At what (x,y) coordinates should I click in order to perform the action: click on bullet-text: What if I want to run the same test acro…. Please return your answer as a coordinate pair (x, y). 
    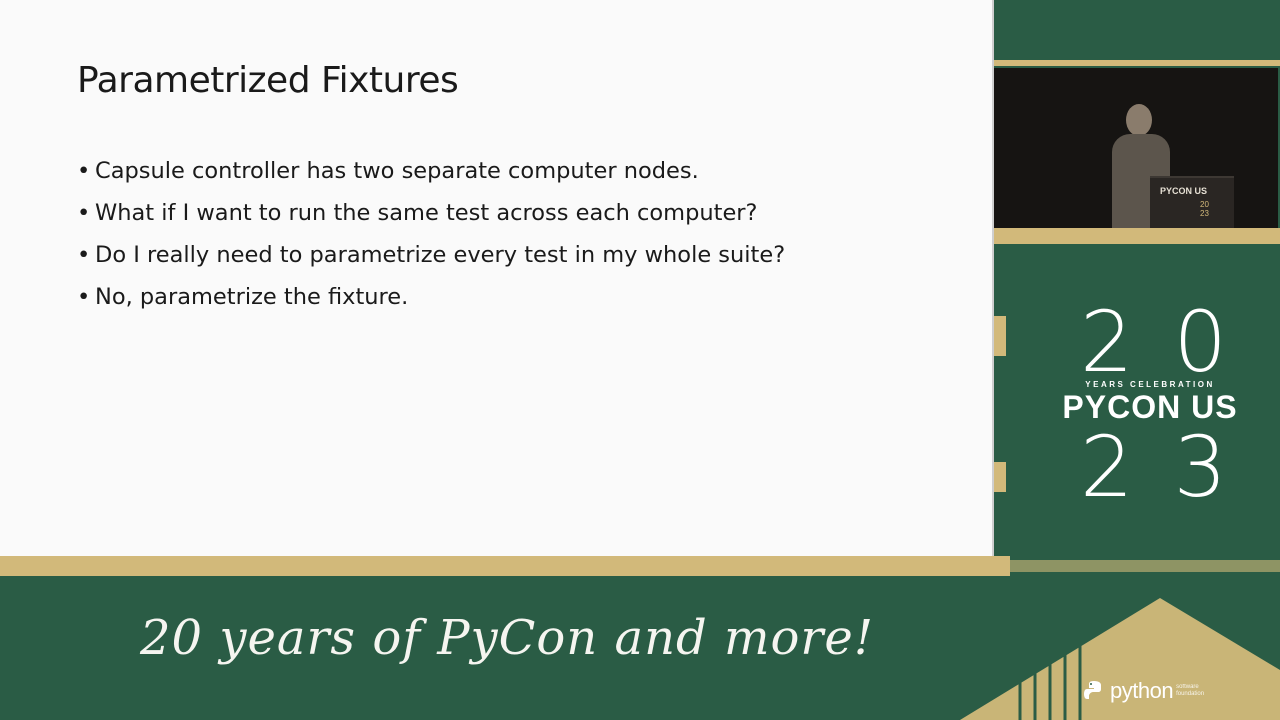
    Looking at the image, I should click on (426, 213).